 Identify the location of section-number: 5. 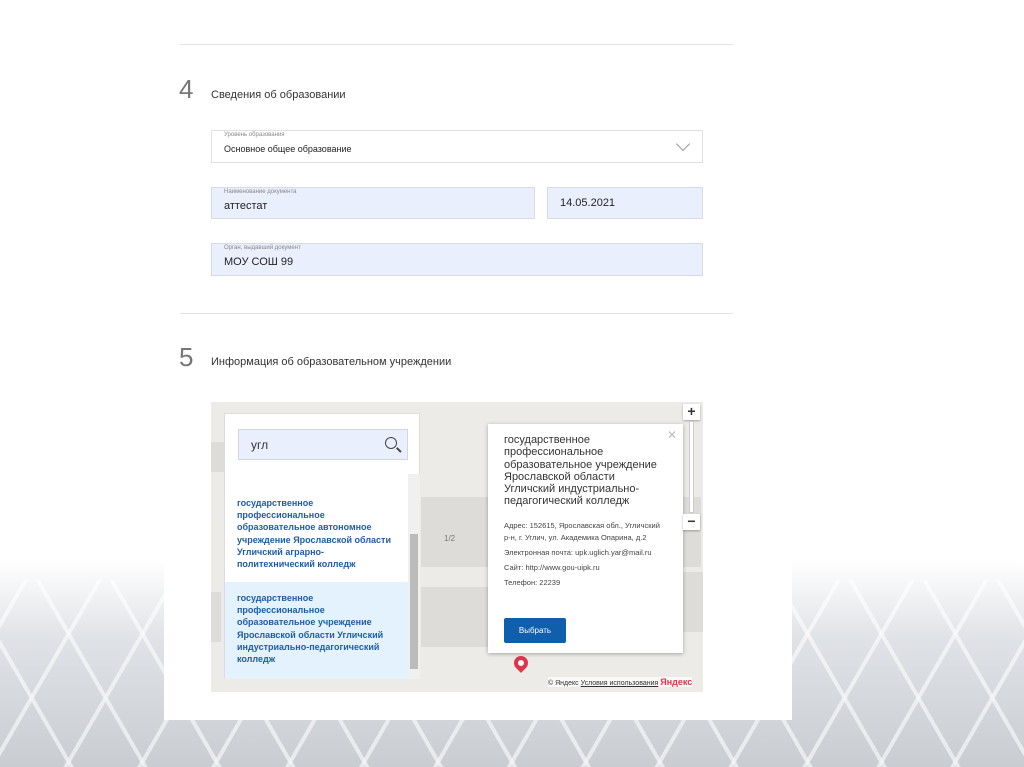
(186, 357).